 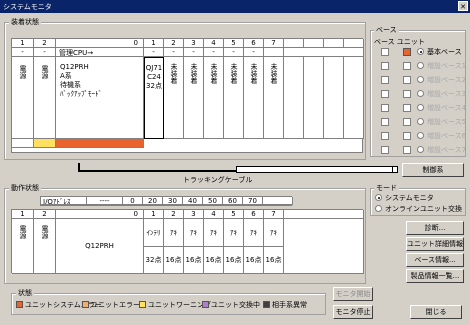 I want to click on slot-num: 6, so click(x=254, y=43).